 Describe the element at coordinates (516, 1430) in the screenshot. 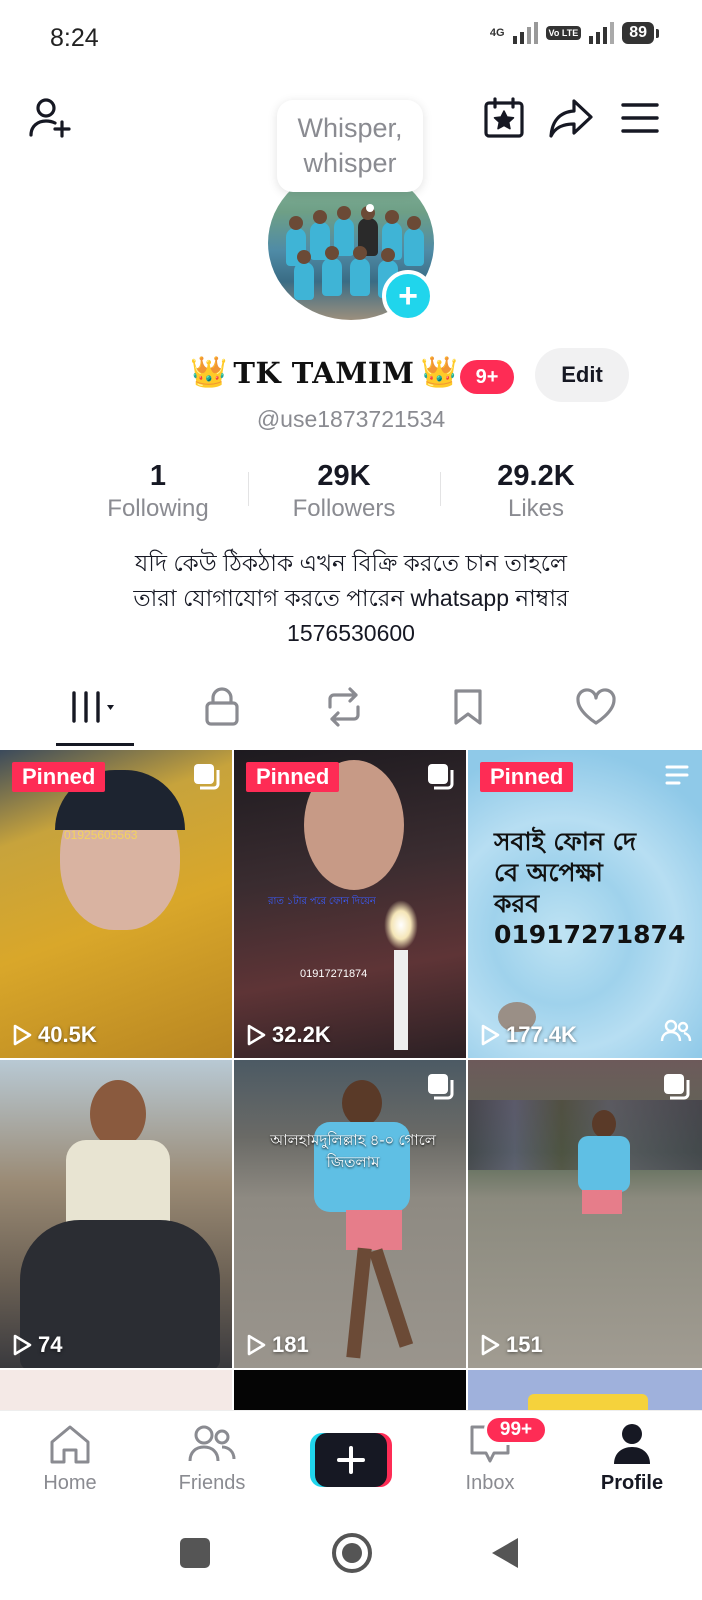

I see `inbox-badge: 99+` at that location.